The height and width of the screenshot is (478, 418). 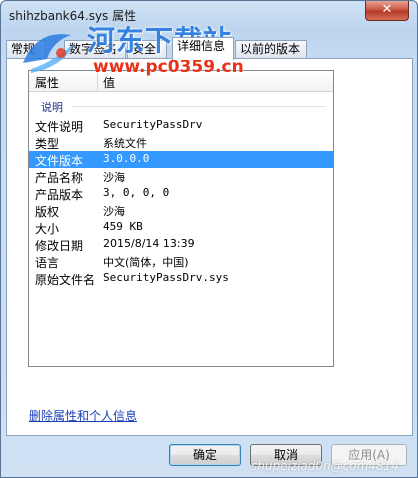 What do you see at coordinates (146, 262) in the screenshot?
I see `property-value: 中文(简体，中国)` at bounding box center [146, 262].